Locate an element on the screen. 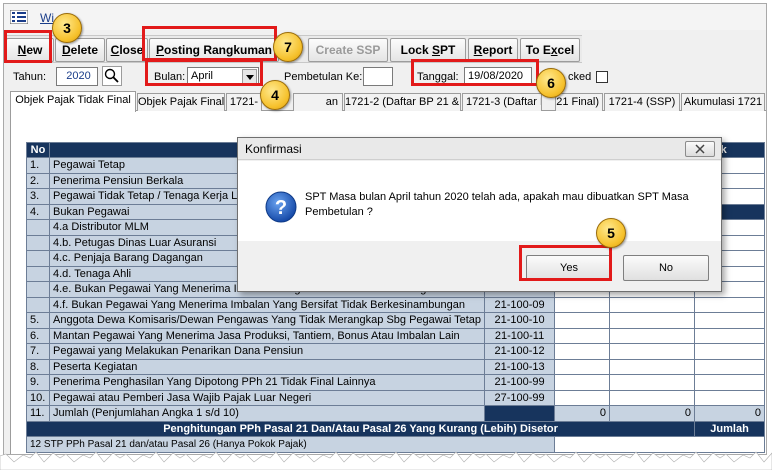 The height and width of the screenshot is (470, 772). tab-objek-pajak-final: Objek Pajak Final is located at coordinates (181, 102).